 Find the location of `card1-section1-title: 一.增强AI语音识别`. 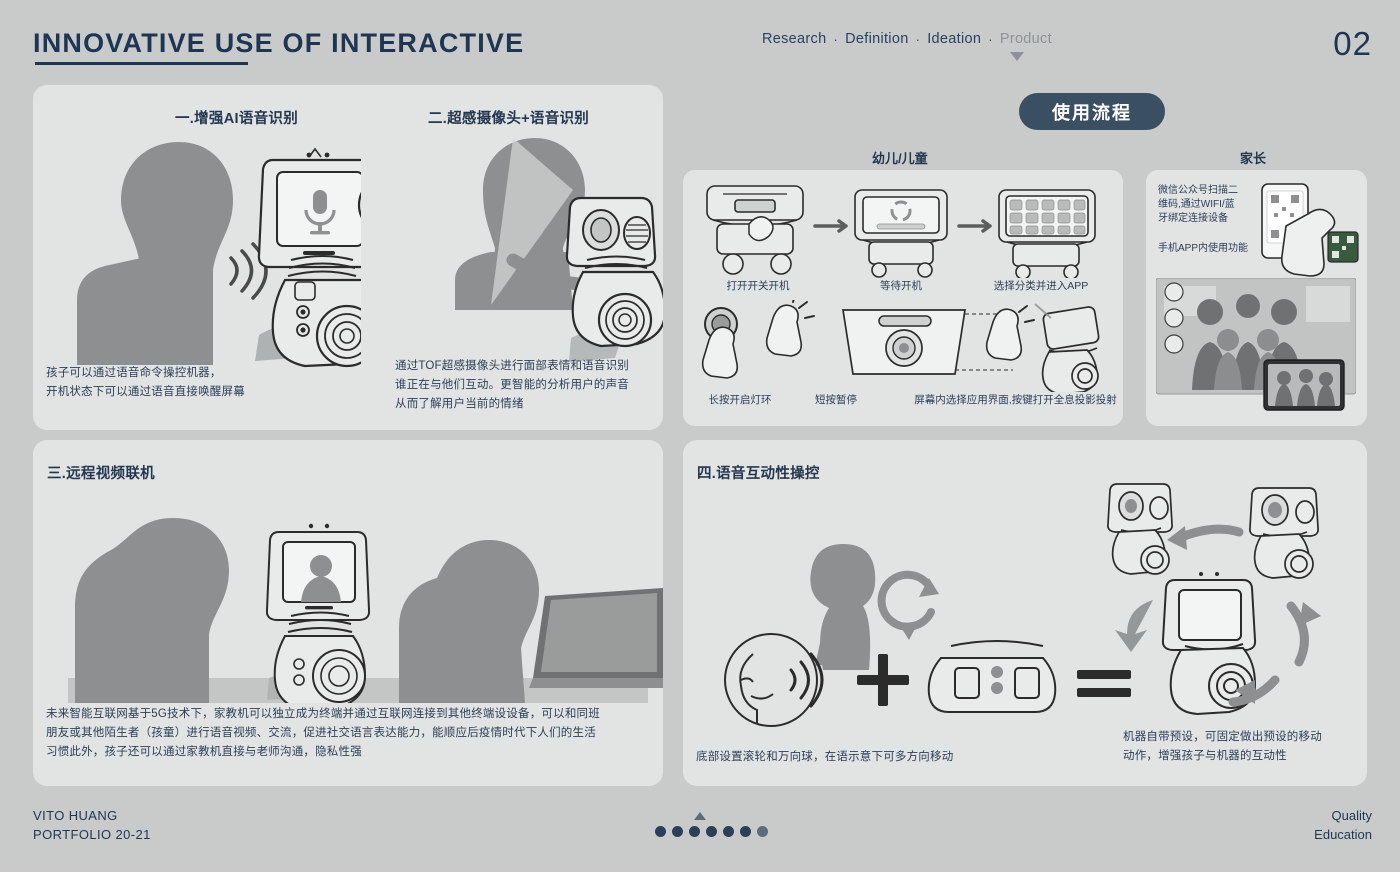

card1-section1-title: 一.增强AI语音识别 is located at coordinates (237, 119).